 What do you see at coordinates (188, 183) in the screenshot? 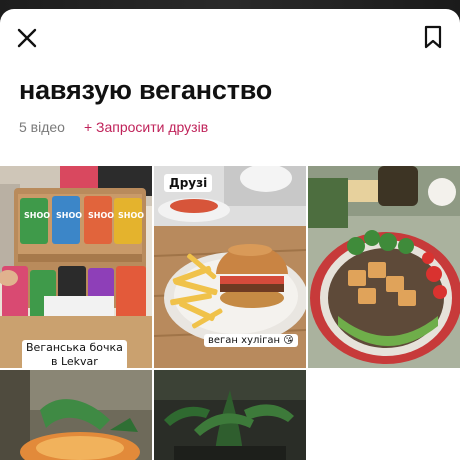
I see `video-sticker: Друзі` at bounding box center [188, 183].